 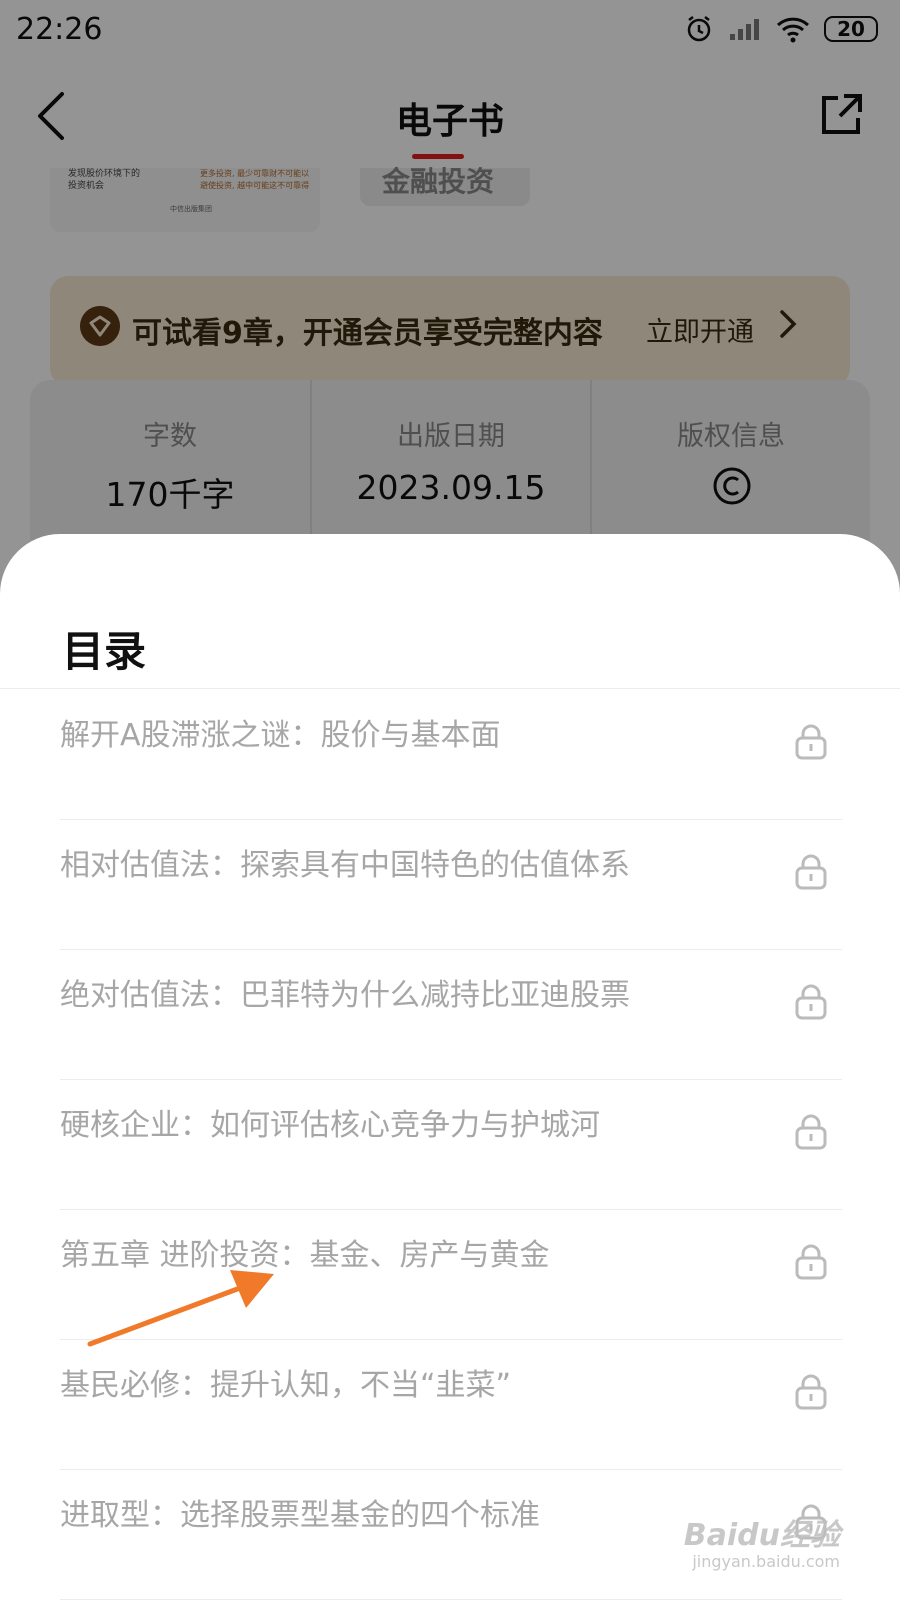 I want to click on toc-divider, so click(x=450, y=688).